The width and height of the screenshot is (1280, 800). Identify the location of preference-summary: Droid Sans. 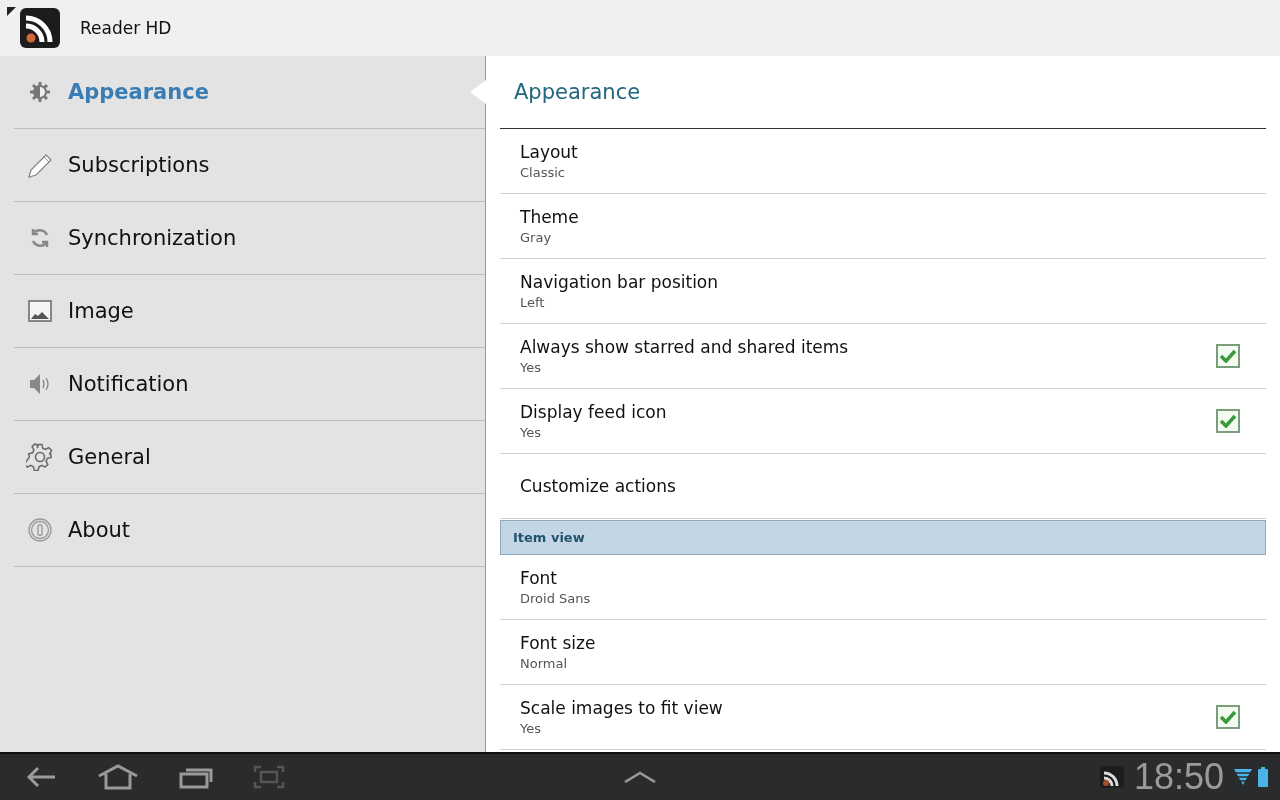
(556, 598).